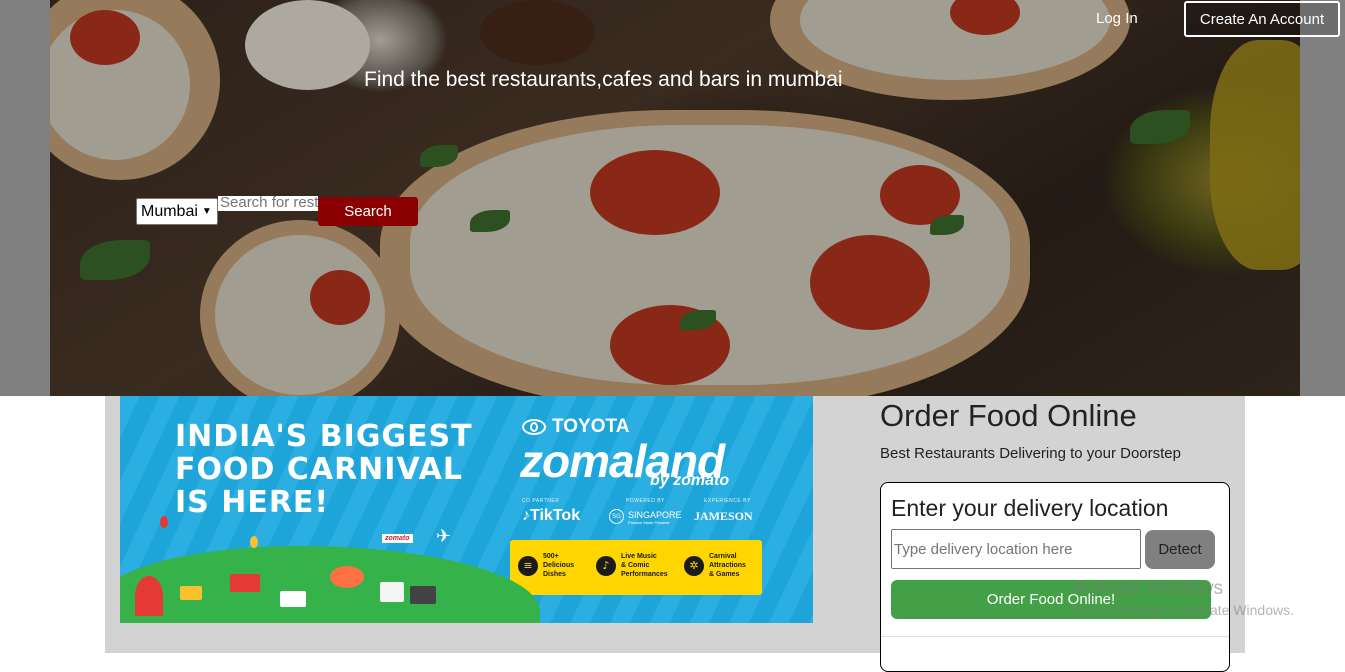 The width and height of the screenshot is (1345, 672). Describe the element at coordinates (206, 211) in the screenshot. I see `chevron-down-icon: ▼` at that location.